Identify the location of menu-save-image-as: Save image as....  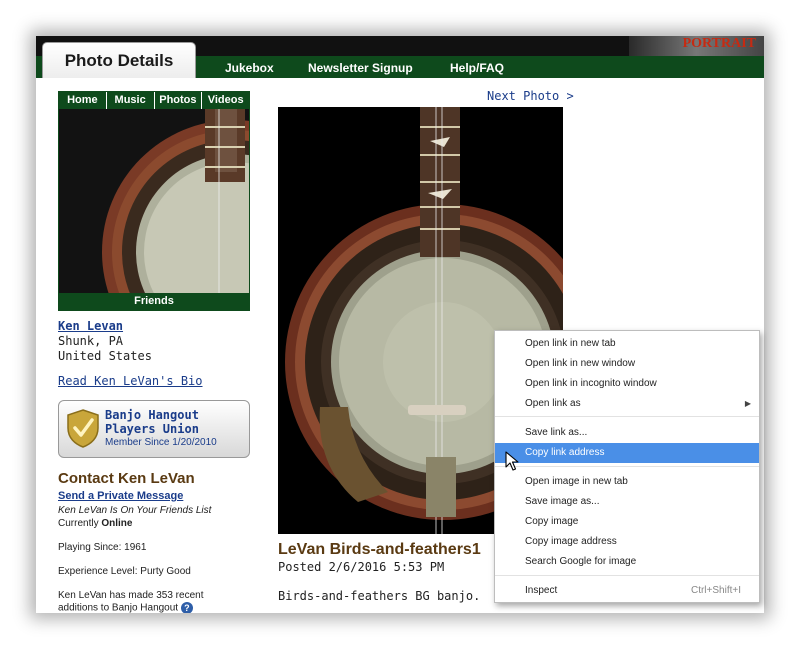
(627, 502).